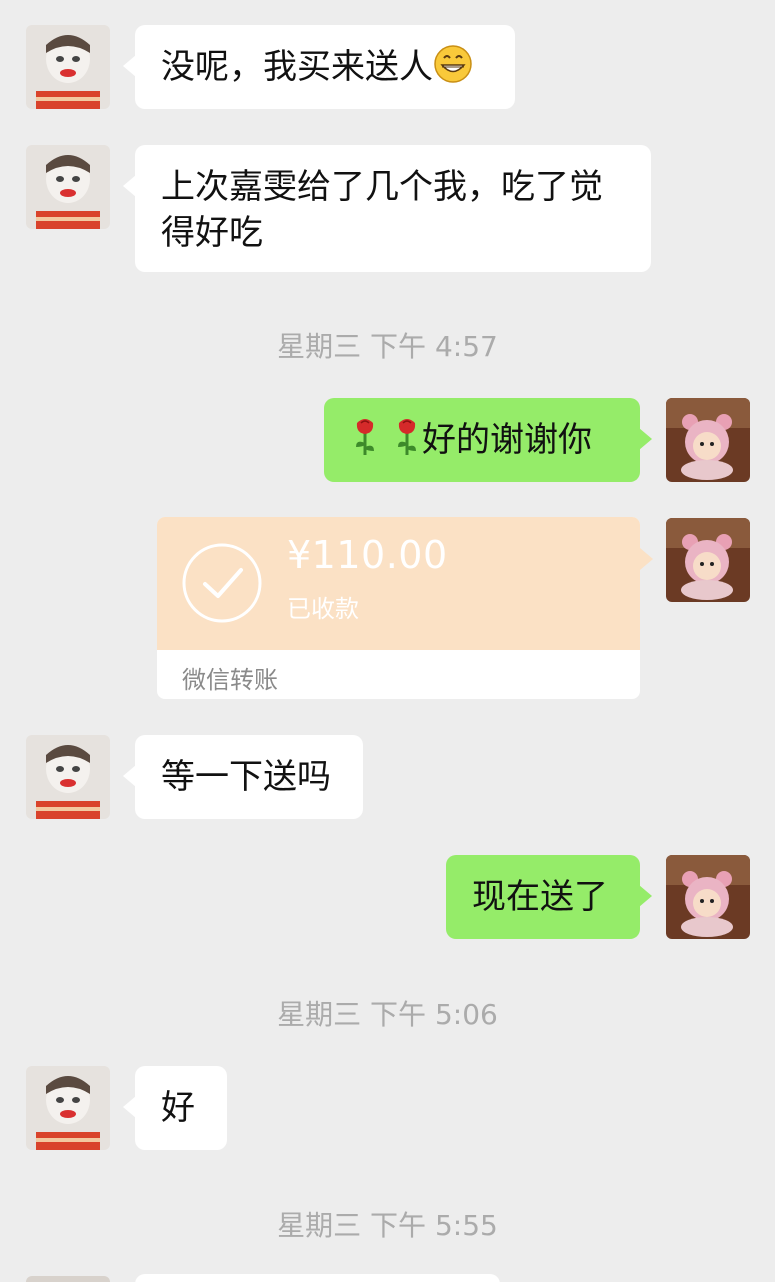  I want to click on message-bubble, so click(317, 1278).